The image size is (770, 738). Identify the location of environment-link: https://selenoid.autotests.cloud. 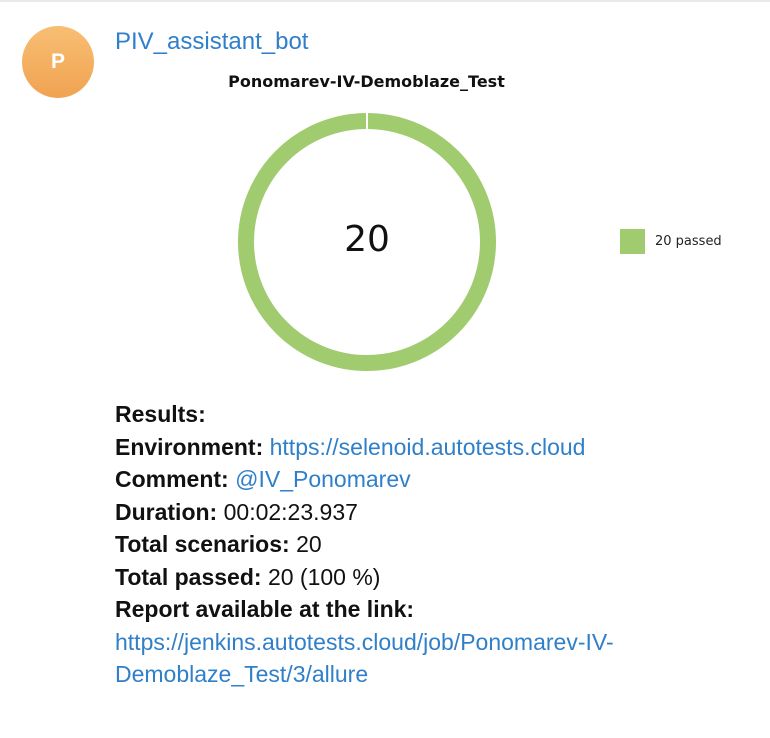
(428, 447).